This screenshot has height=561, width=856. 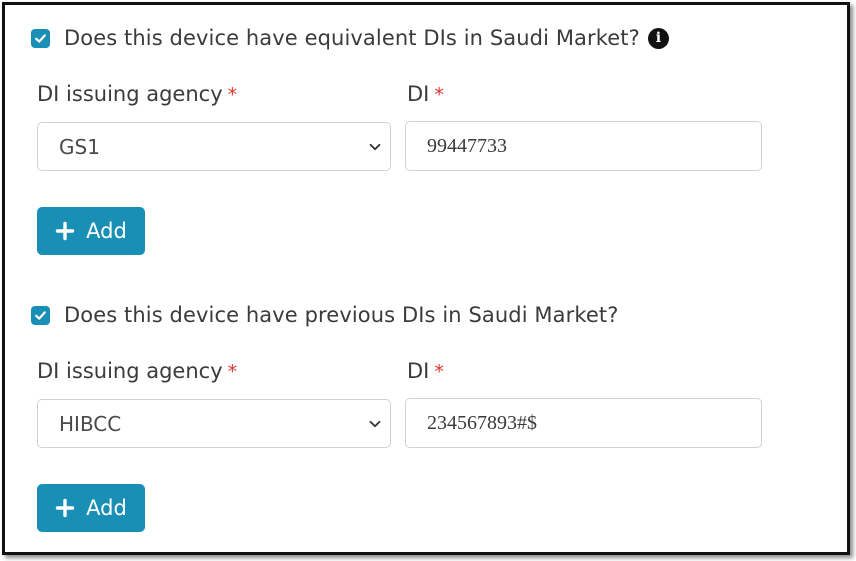 I want to click on di-issuing-agency-select: GS1, so click(x=214, y=146).